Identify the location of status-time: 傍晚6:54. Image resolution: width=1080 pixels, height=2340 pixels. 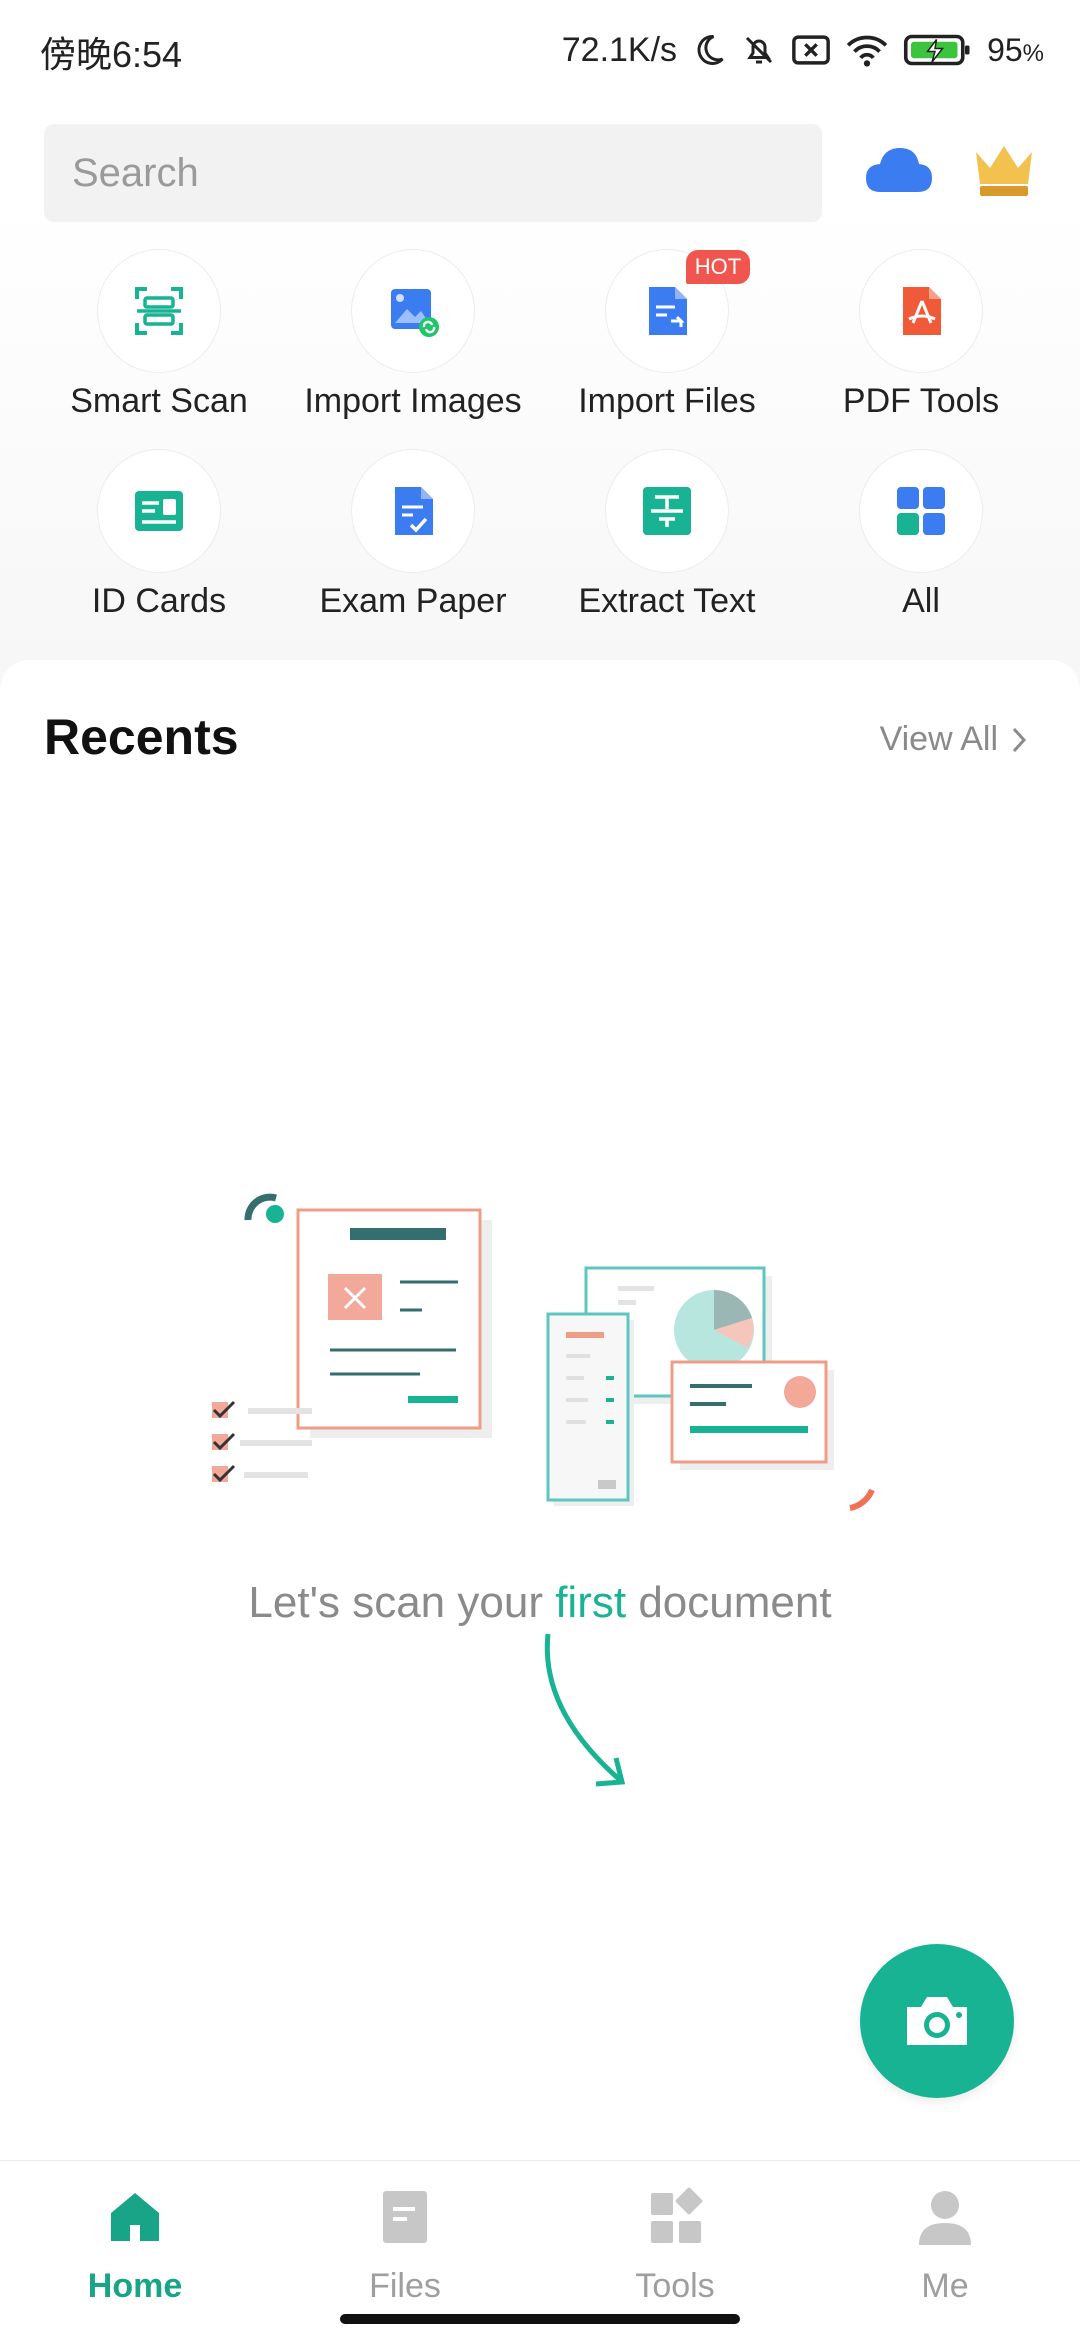
(111, 54).